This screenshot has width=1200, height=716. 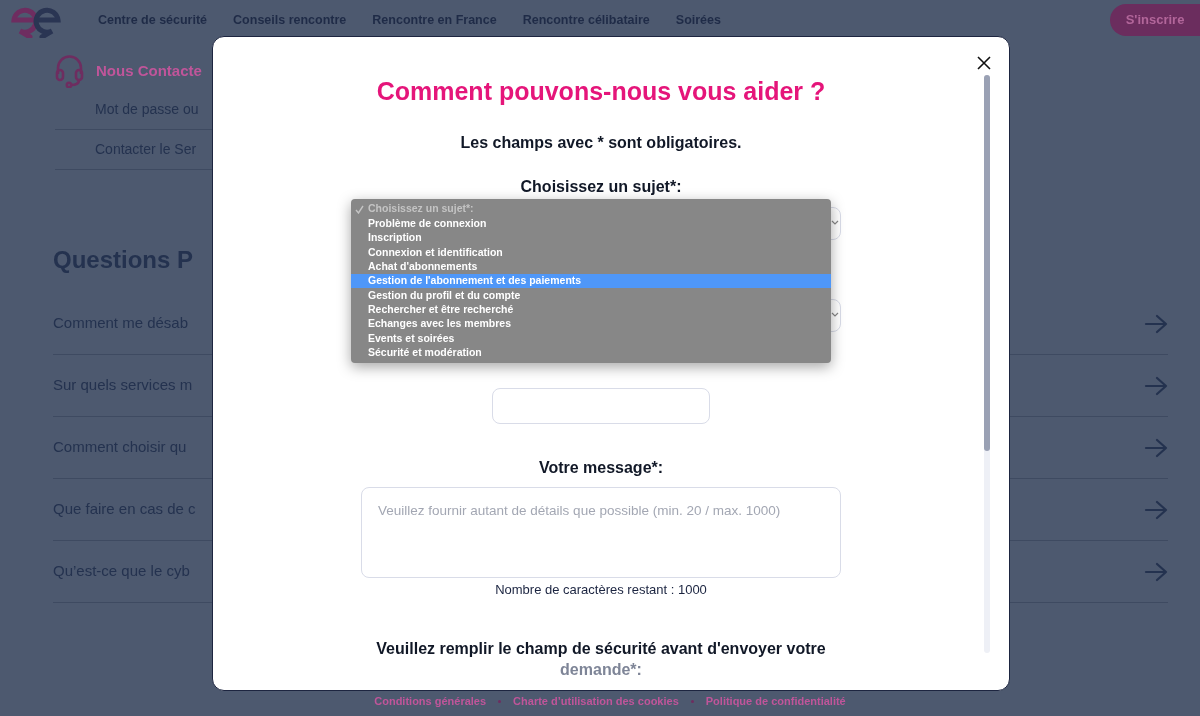 What do you see at coordinates (591, 281) in the screenshot?
I see `dropdown-option: Gestion de l'abonnement et des paiements` at bounding box center [591, 281].